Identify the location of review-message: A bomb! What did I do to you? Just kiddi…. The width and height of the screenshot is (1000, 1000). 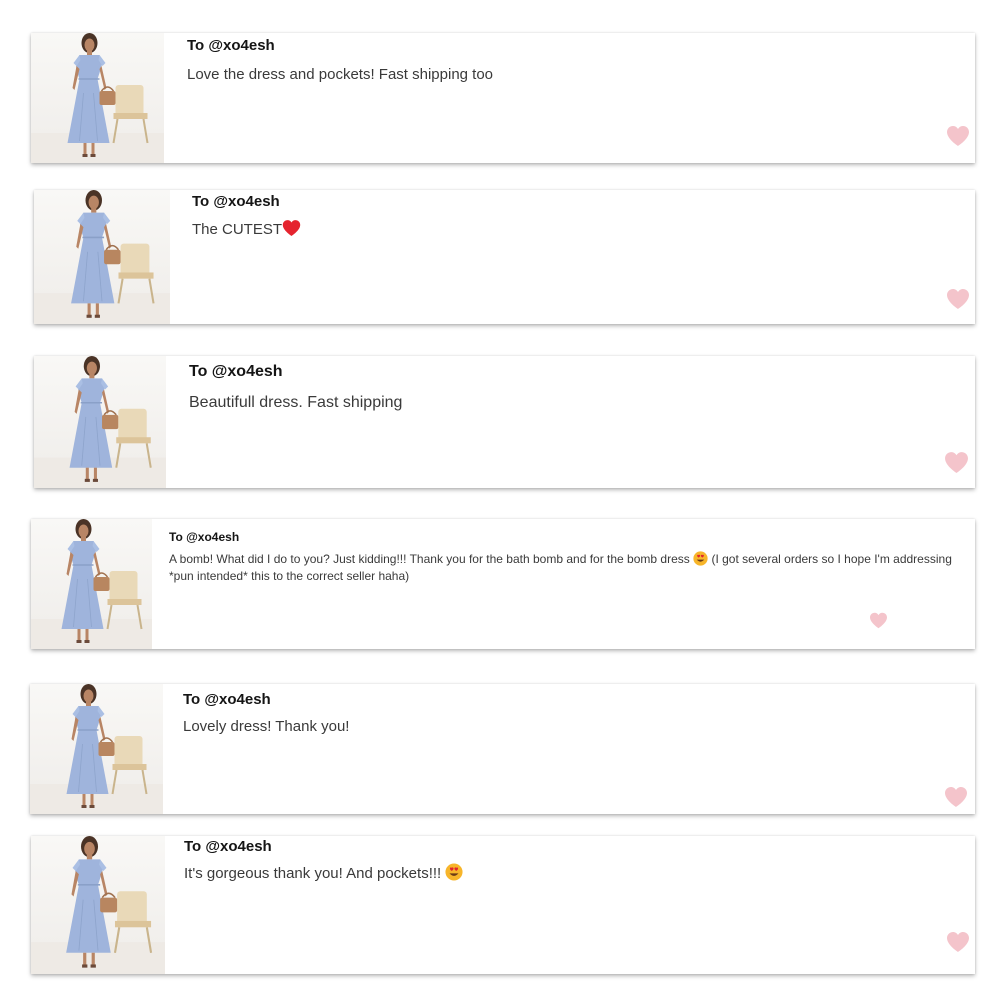
(571, 568).